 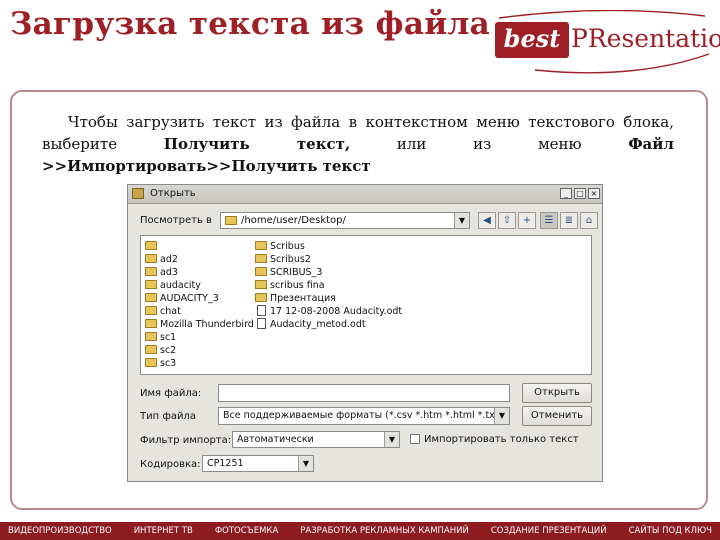 What do you see at coordinates (258, 463) in the screenshot?
I see `encoding-select: CP1251 ▼` at bounding box center [258, 463].